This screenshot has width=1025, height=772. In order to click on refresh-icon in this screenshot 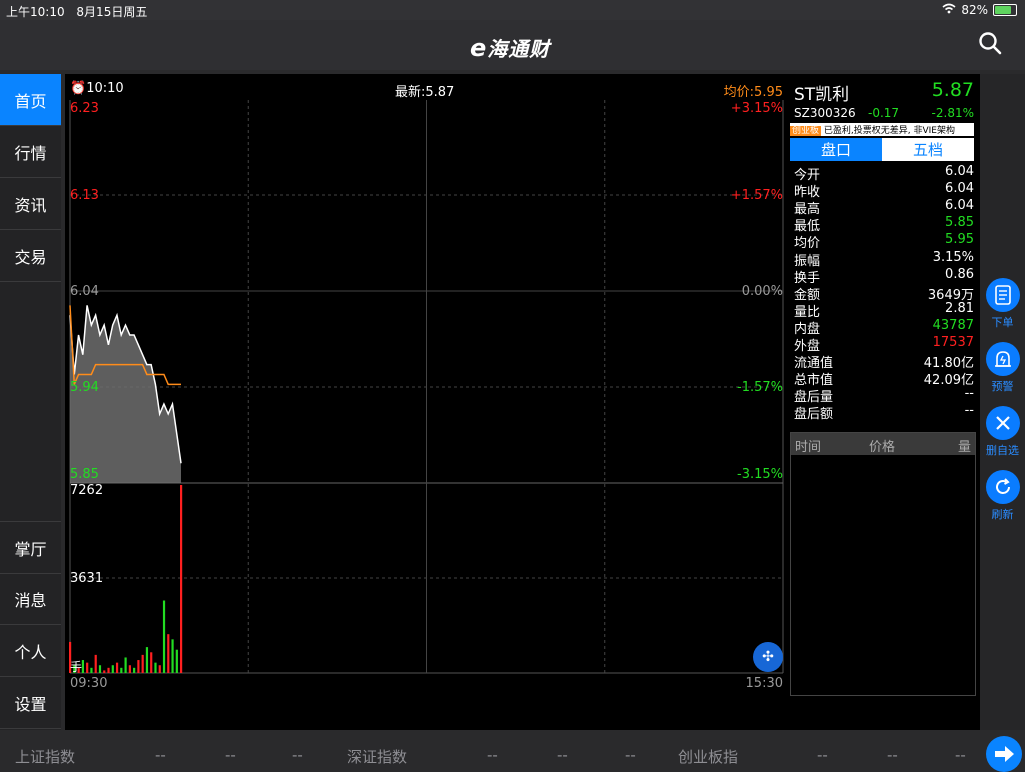, I will do `click(1002, 487)`.